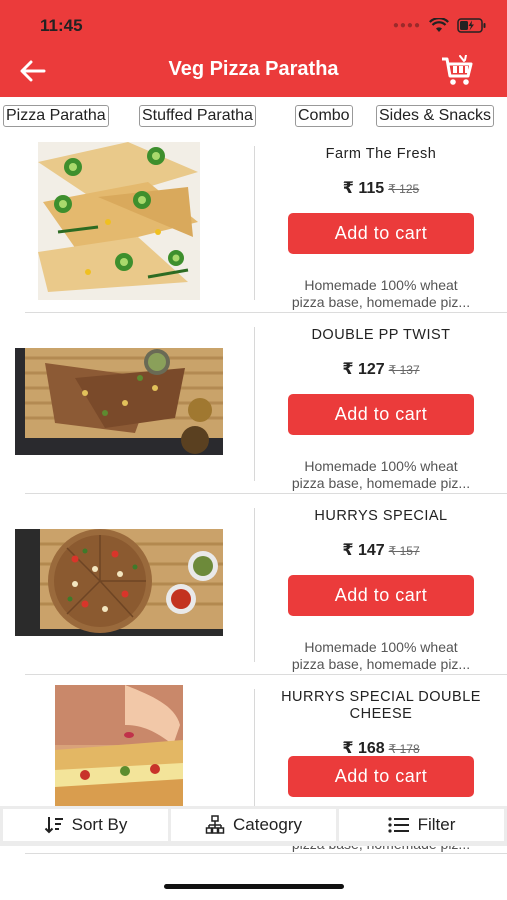 The image size is (507, 900). I want to click on sort-by-button: Sort By, so click(85, 825).